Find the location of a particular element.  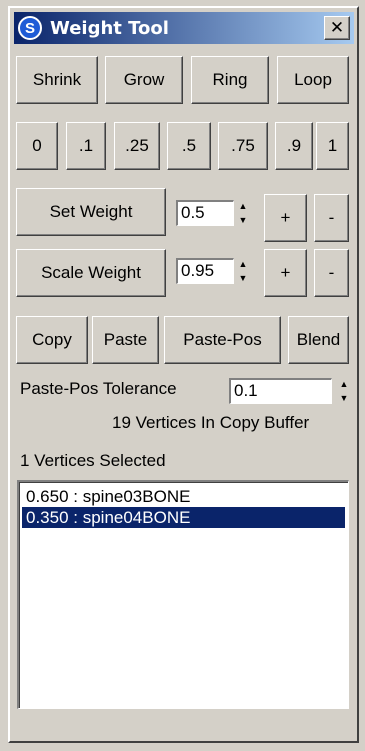

set-weight-plus-button: + is located at coordinates (285, 218).